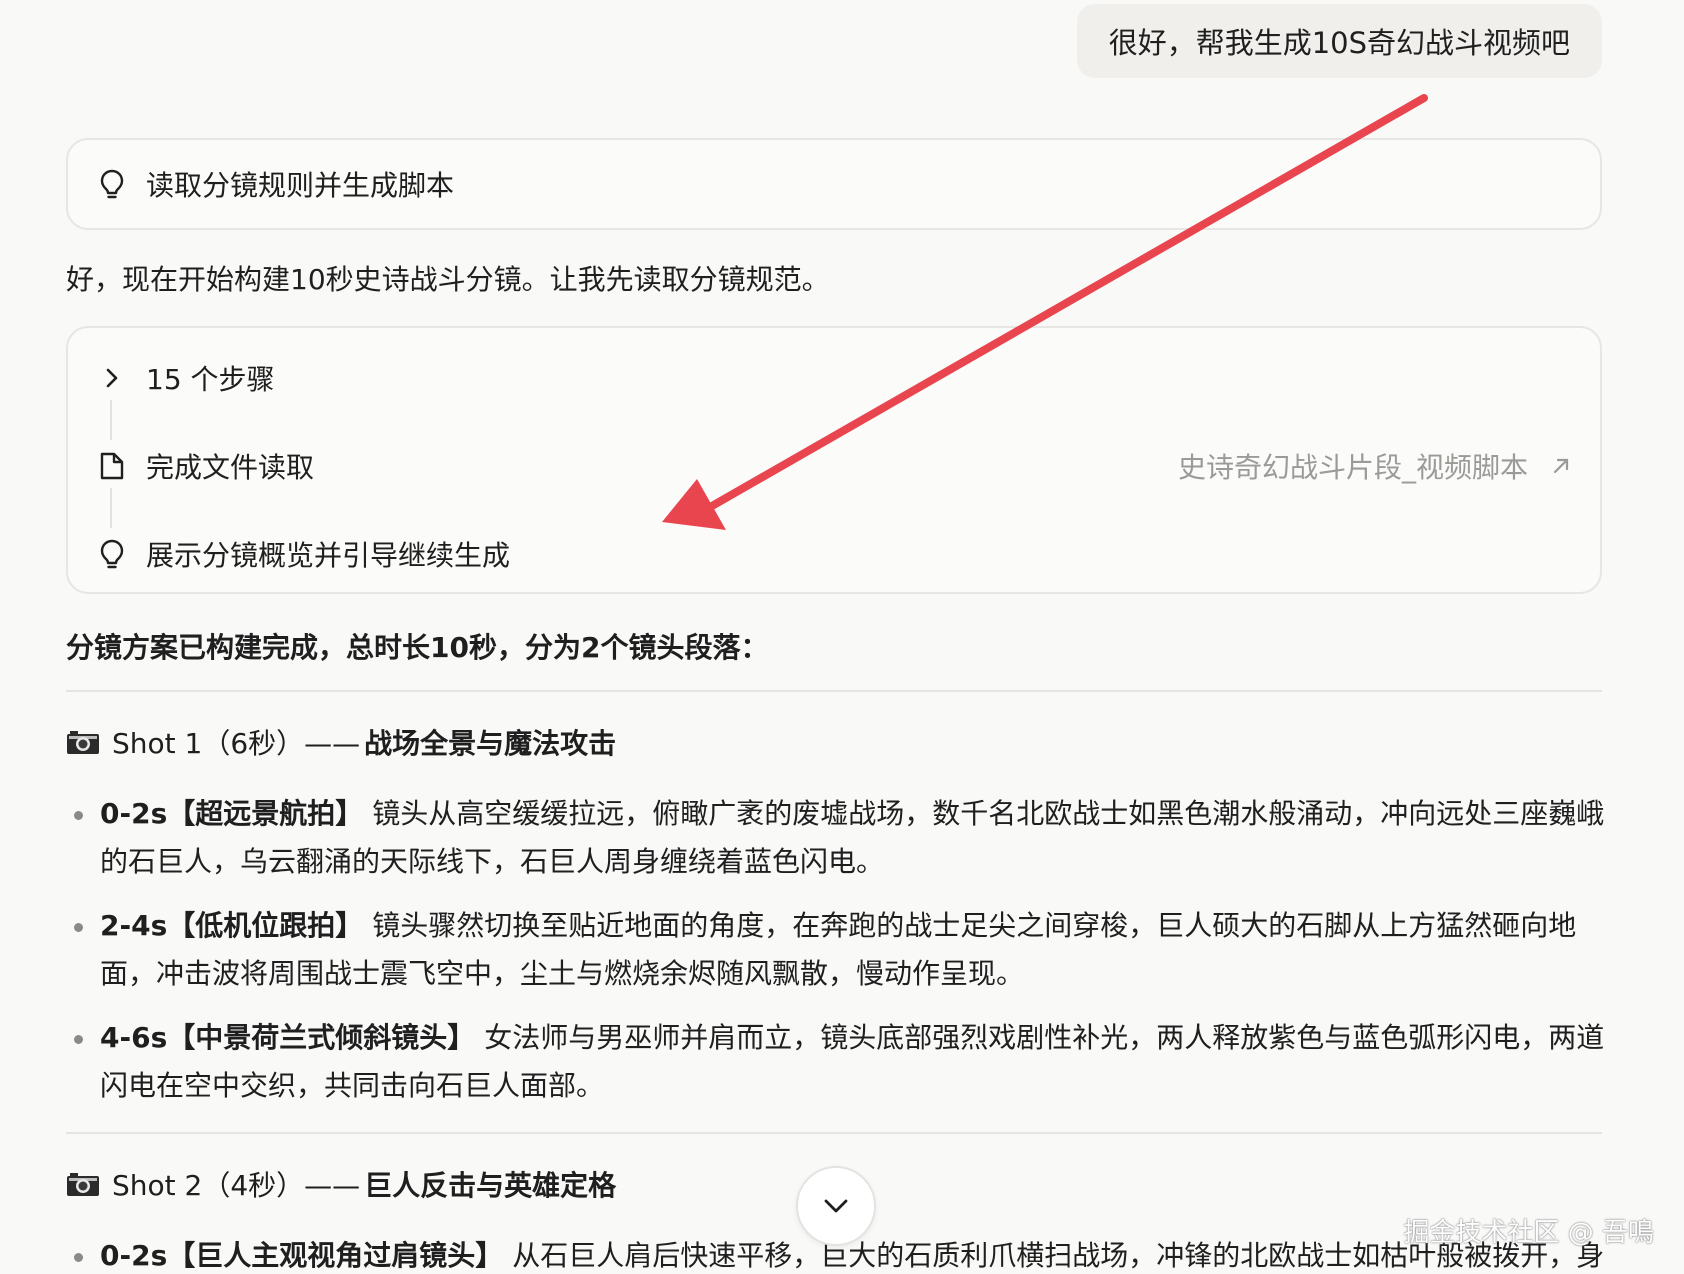 The image size is (1684, 1274). I want to click on step-item-label: 完成文件读取, so click(230, 467).